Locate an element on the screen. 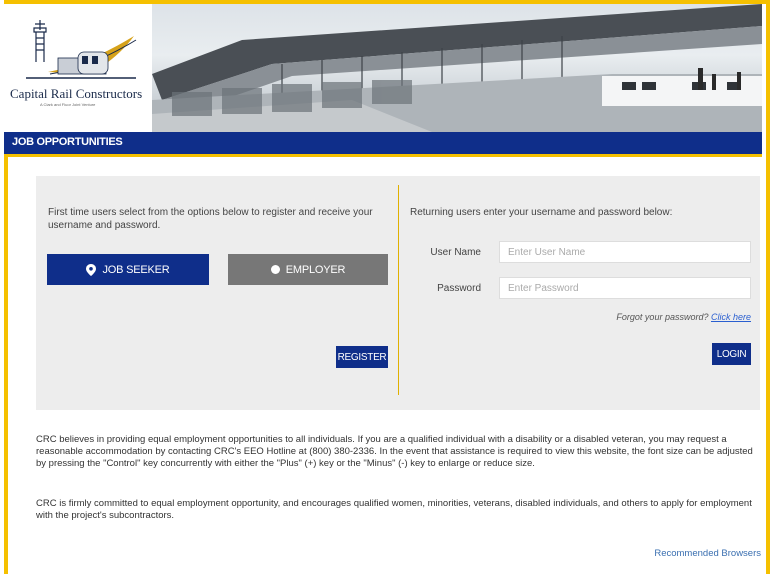  forgot-password-link: Click here is located at coordinates (731, 317).